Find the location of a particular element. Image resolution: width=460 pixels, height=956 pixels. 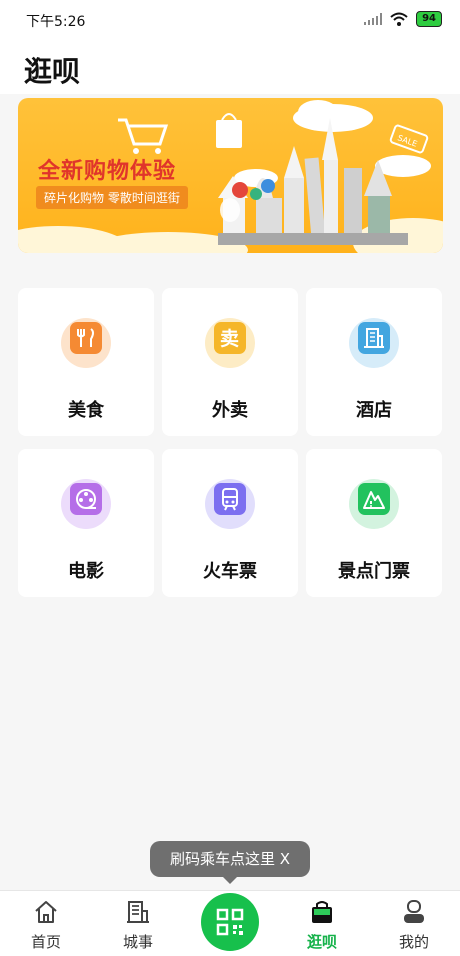

sale-tag-icon: SALE is located at coordinates (409, 139).